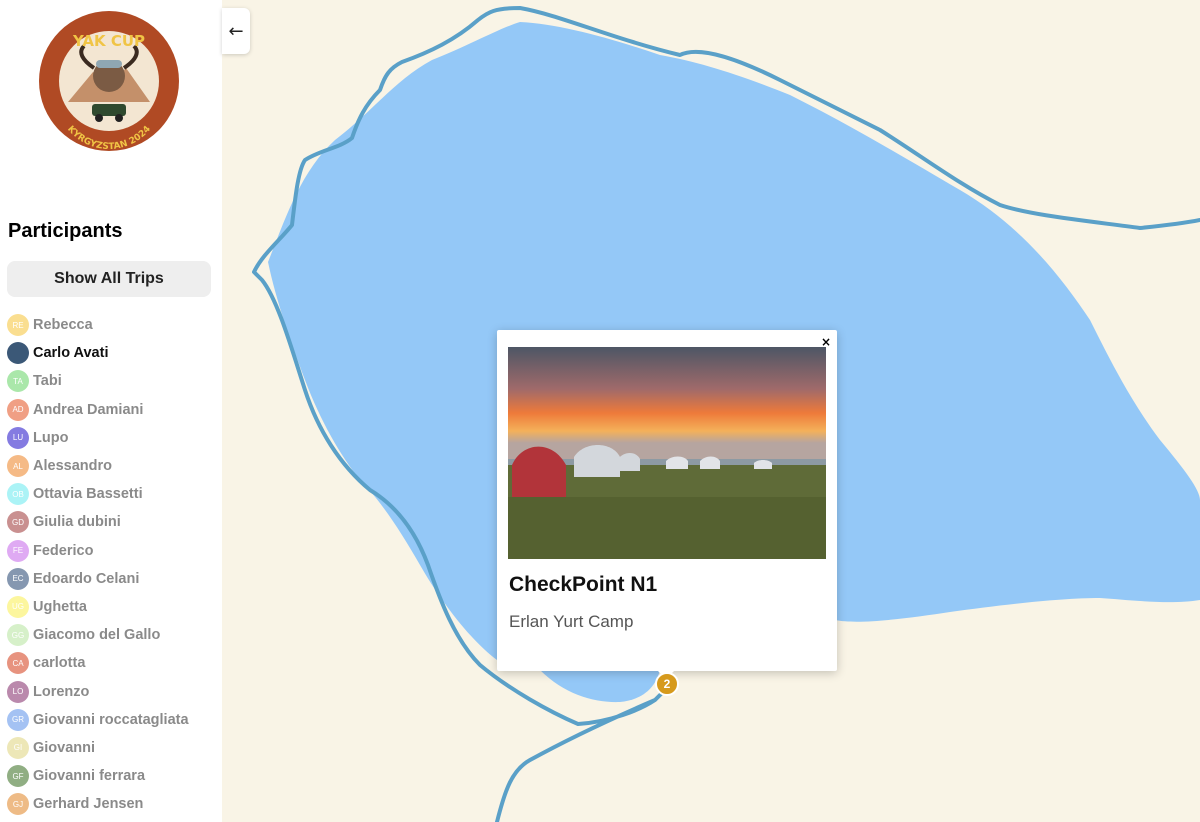  I want to click on avatar: LU, so click(18, 437).